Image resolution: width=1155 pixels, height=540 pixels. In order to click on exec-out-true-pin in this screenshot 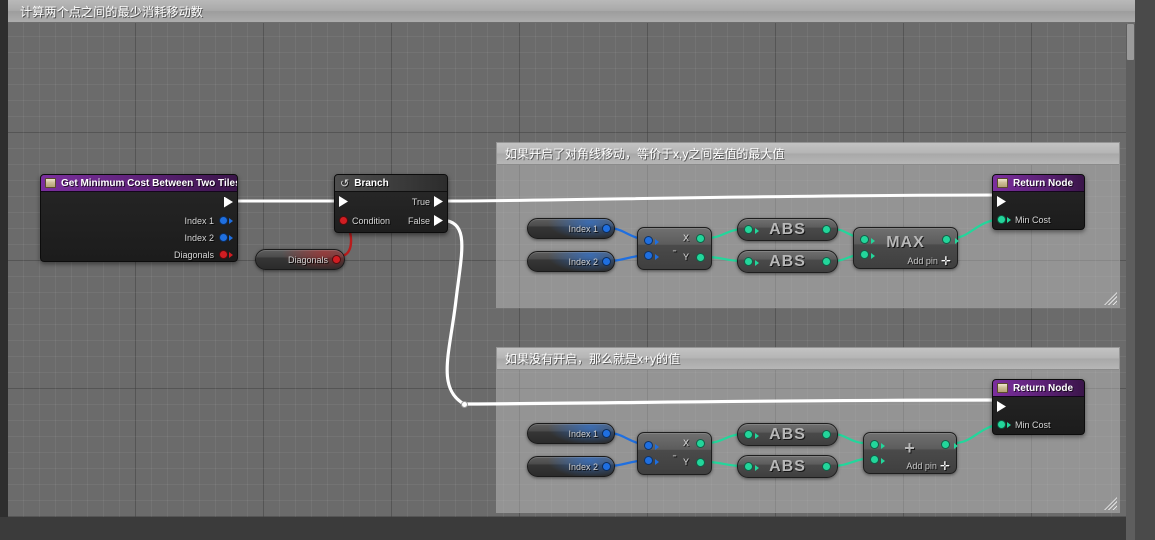, I will do `click(438, 201)`.